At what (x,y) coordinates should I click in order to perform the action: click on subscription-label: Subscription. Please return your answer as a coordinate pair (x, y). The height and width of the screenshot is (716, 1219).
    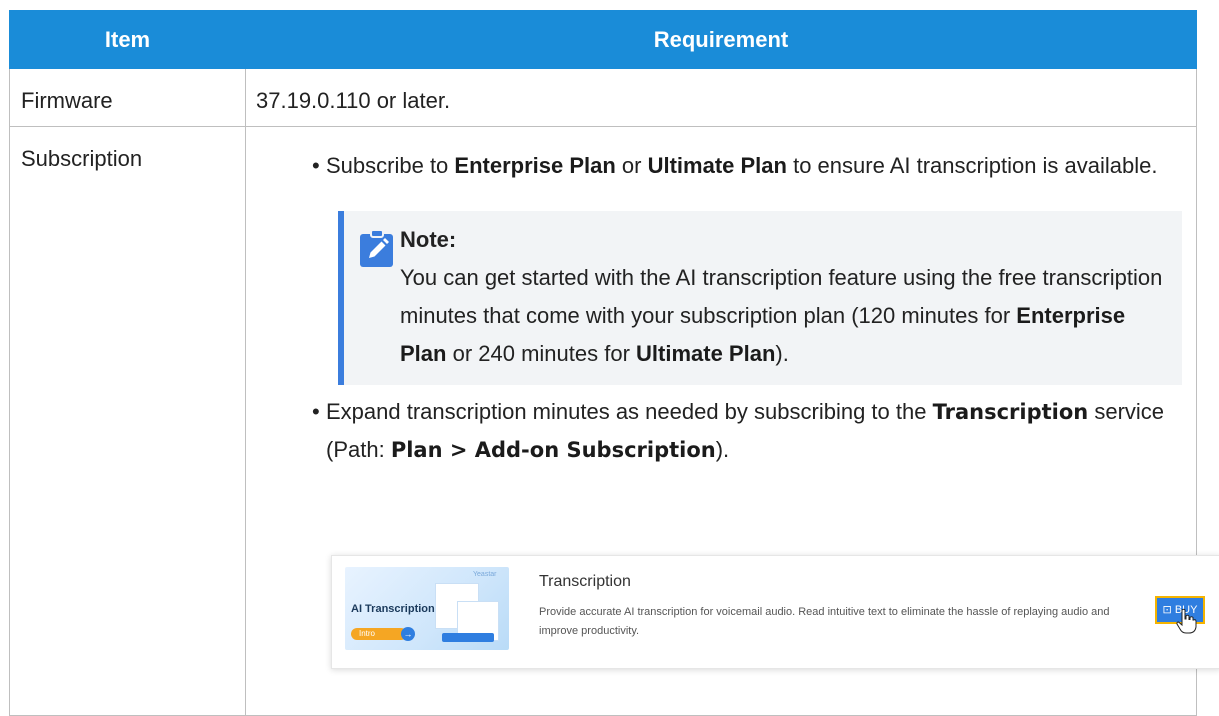
    Looking at the image, I should click on (82, 158).